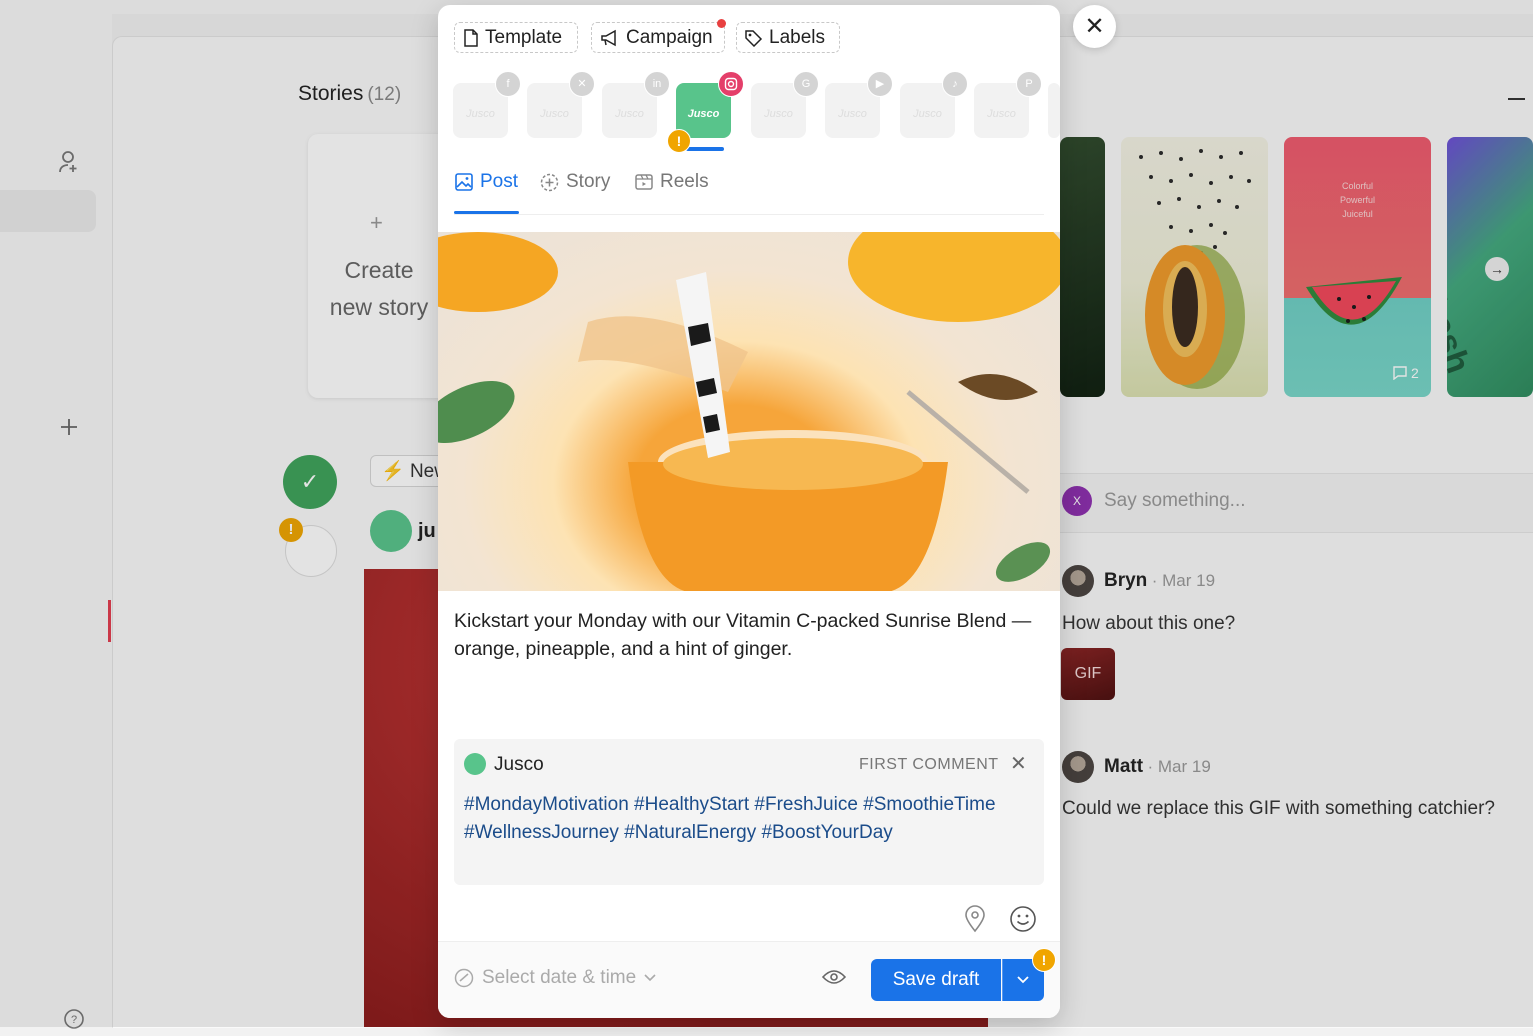 The width and height of the screenshot is (1533, 1036). What do you see at coordinates (1029, 84) in the screenshot?
I see `pinterest-icon: P` at bounding box center [1029, 84].